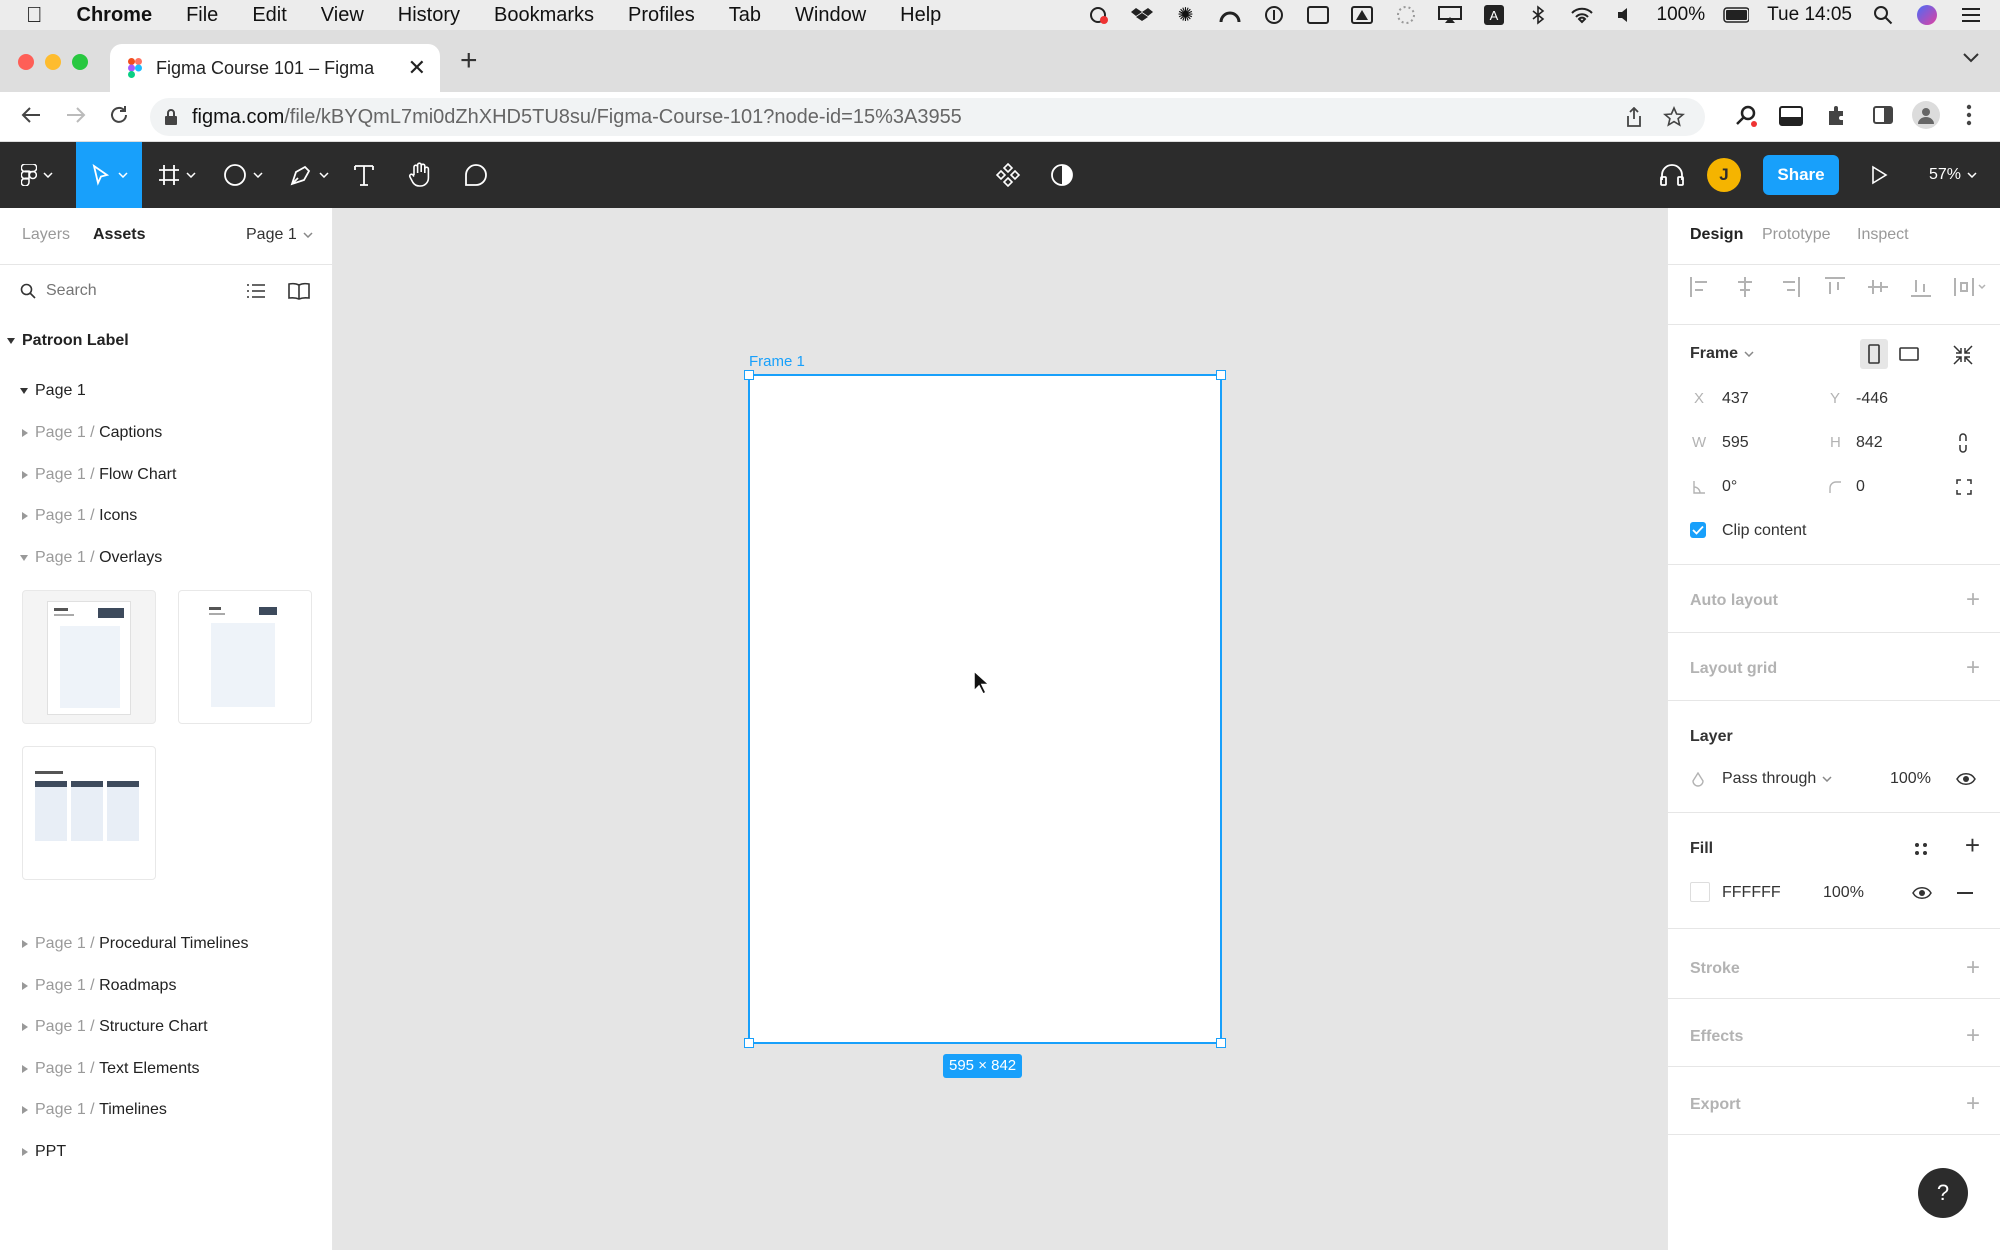 The height and width of the screenshot is (1250, 2000). I want to click on rotation-field: 0°, so click(1729, 487).